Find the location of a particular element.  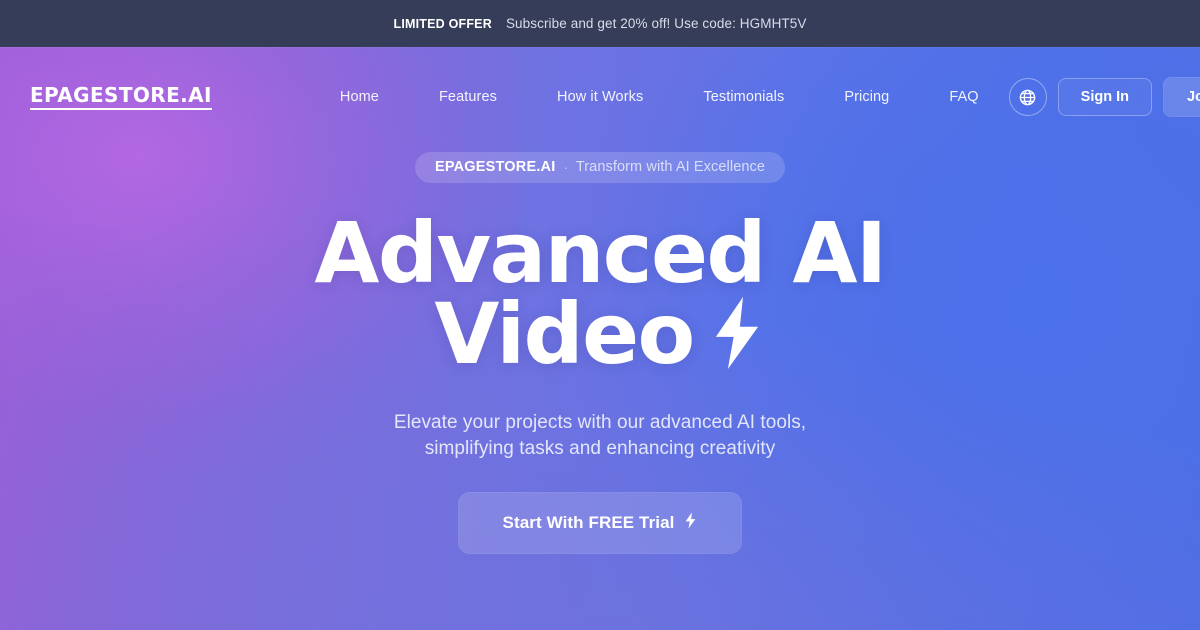

nav-item-features: Features is located at coordinates (468, 97).